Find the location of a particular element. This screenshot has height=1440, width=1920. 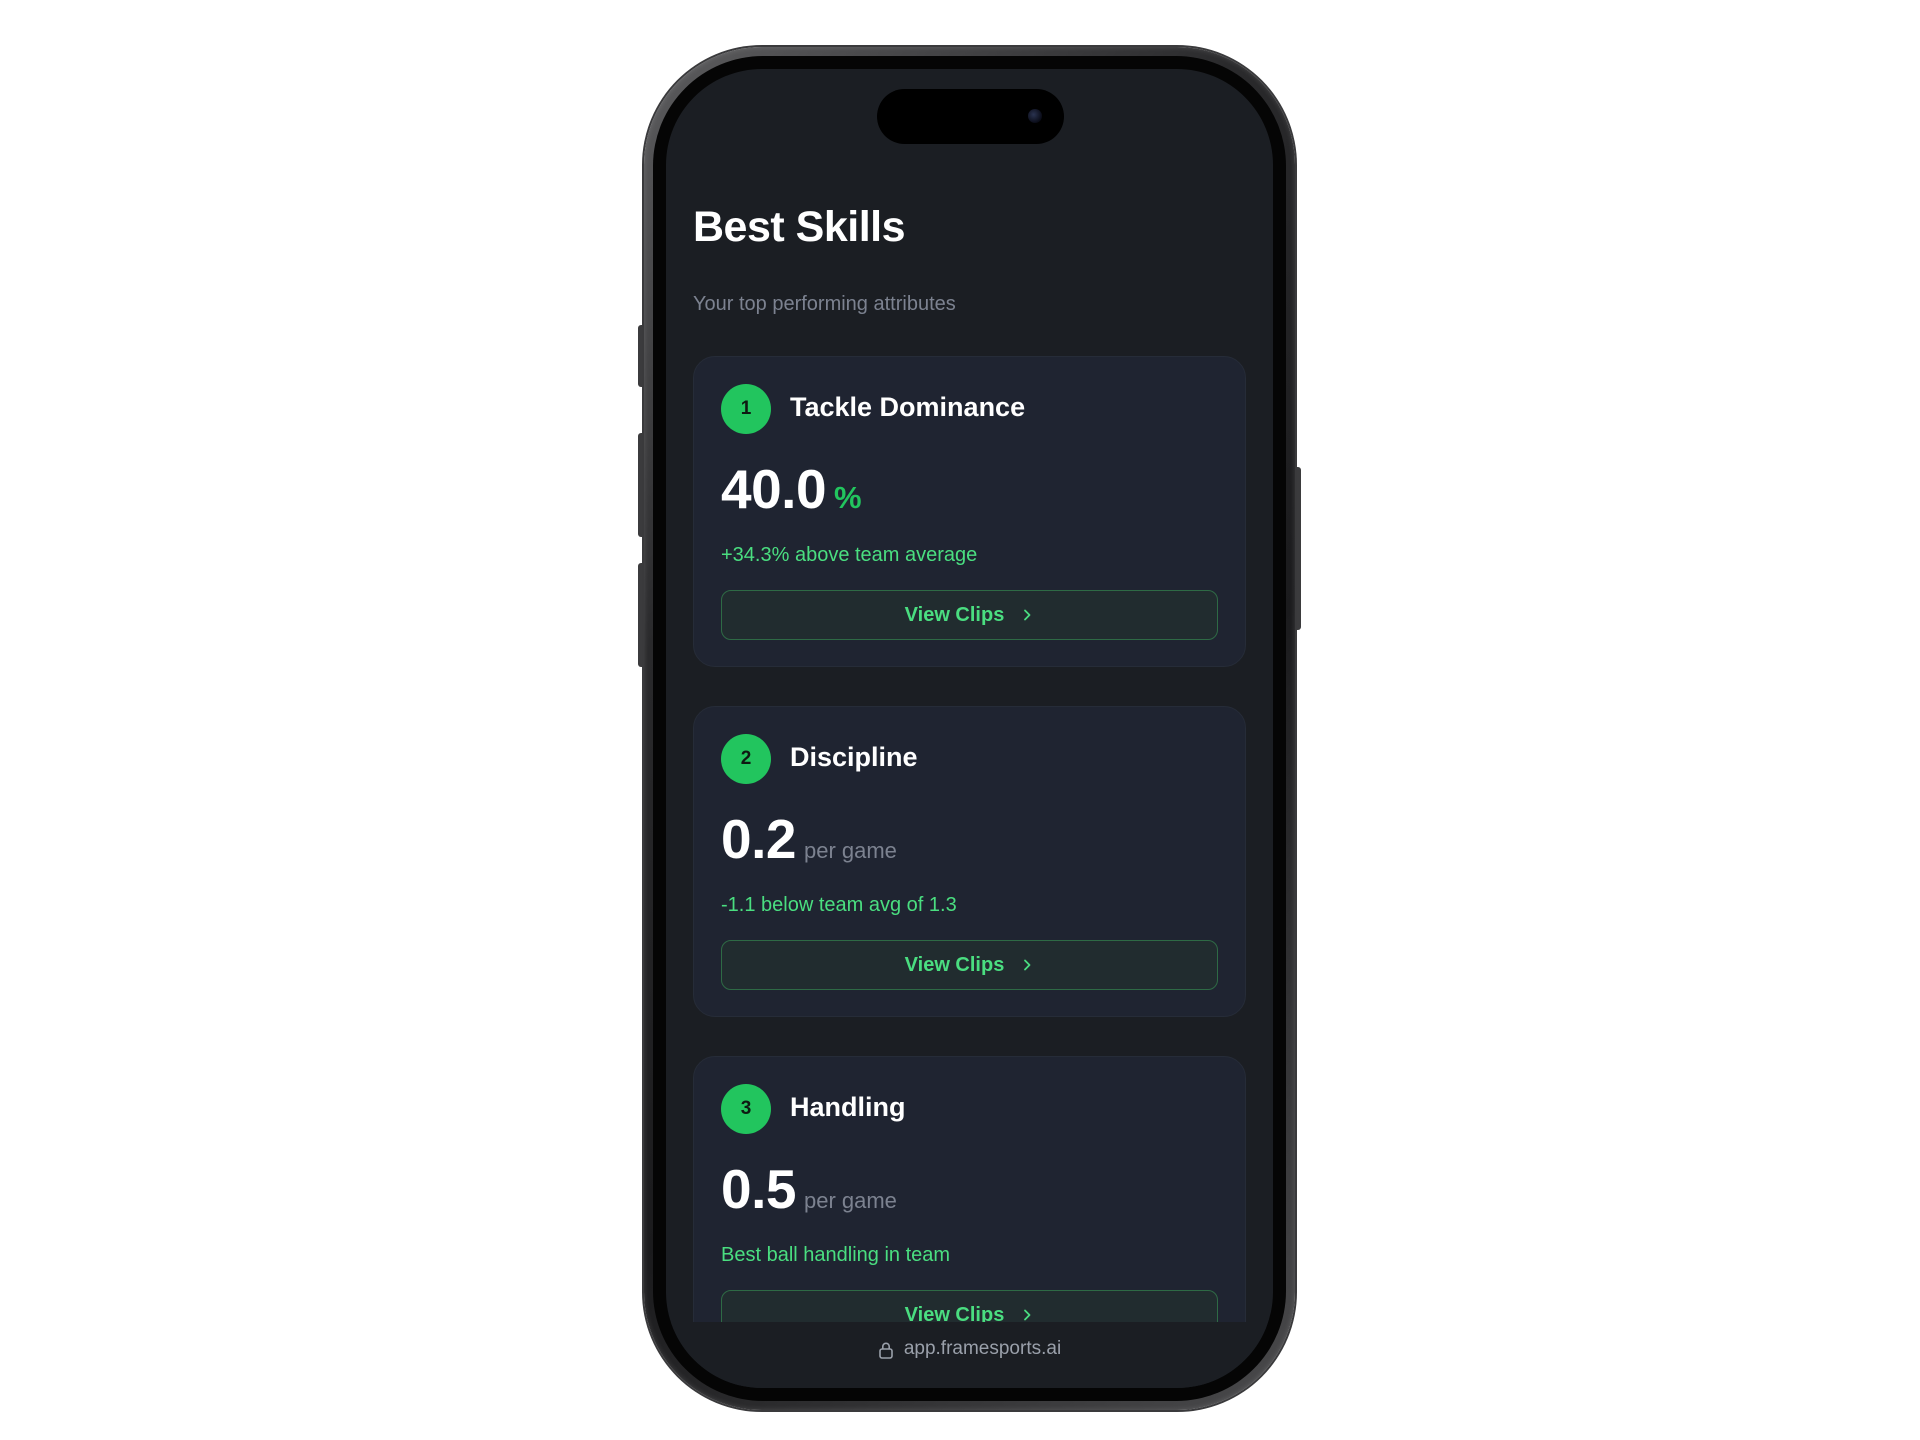

skill-name: Handling is located at coordinates (848, 1107).